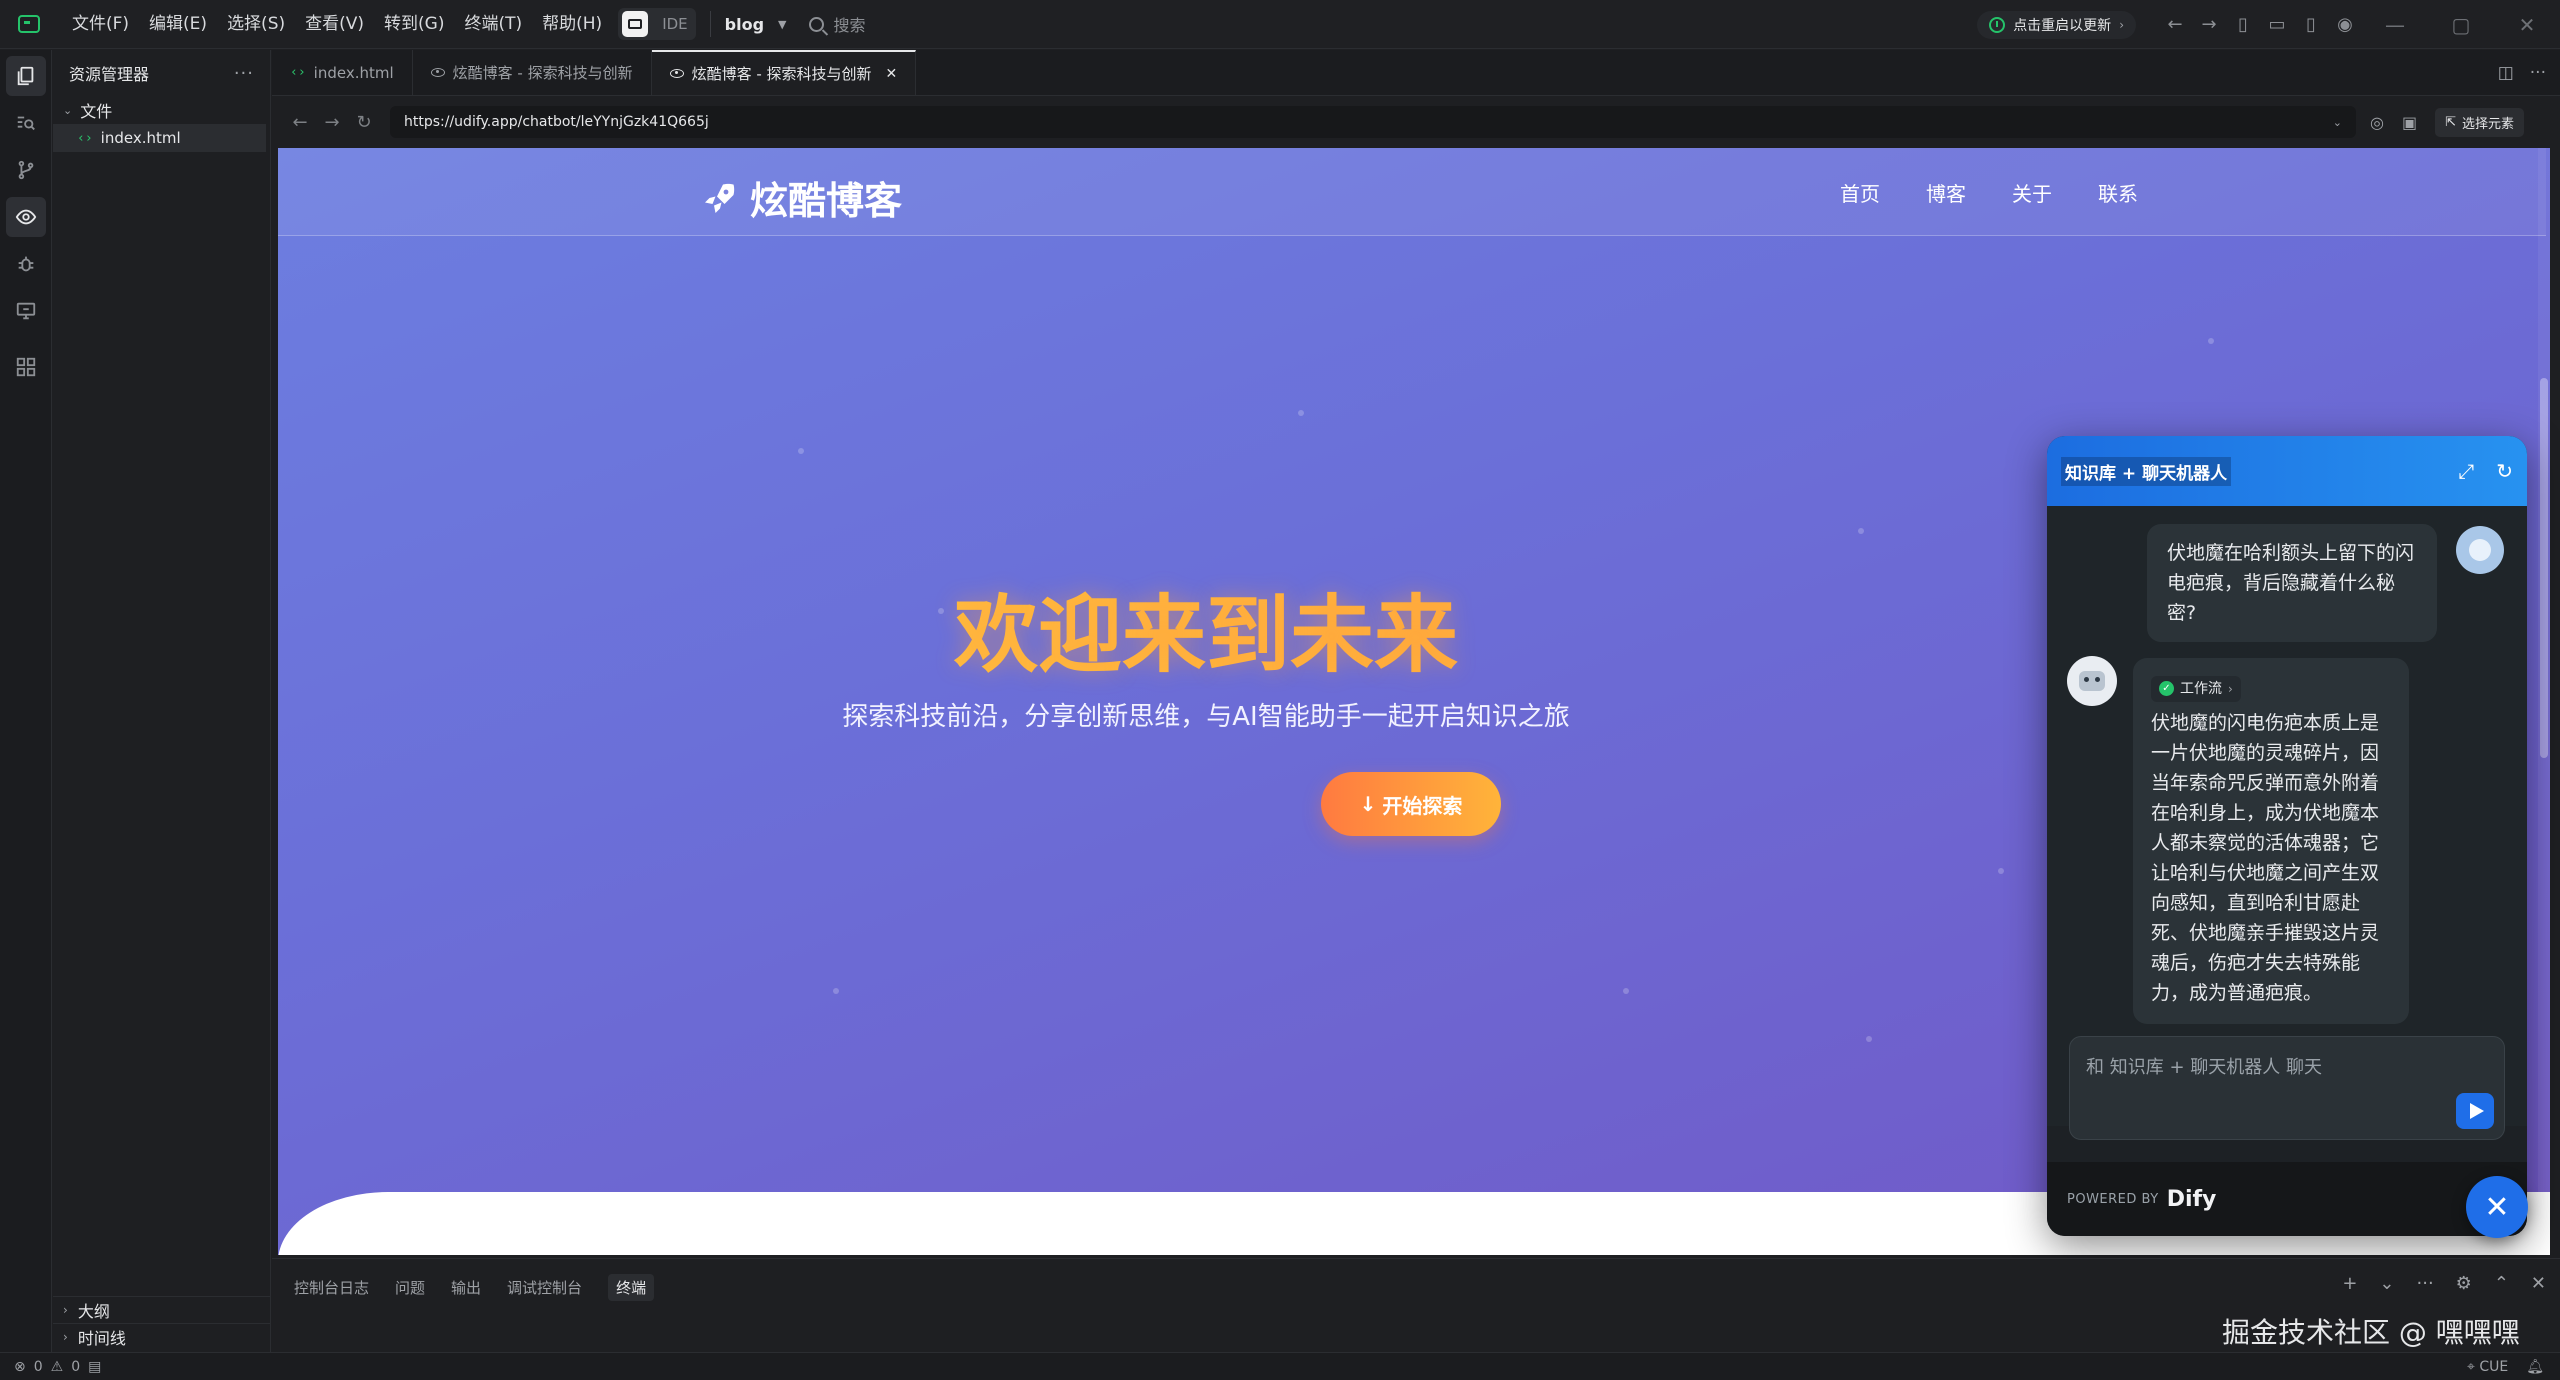 The width and height of the screenshot is (2560, 1380). I want to click on target-icon: ◎, so click(2377, 122).